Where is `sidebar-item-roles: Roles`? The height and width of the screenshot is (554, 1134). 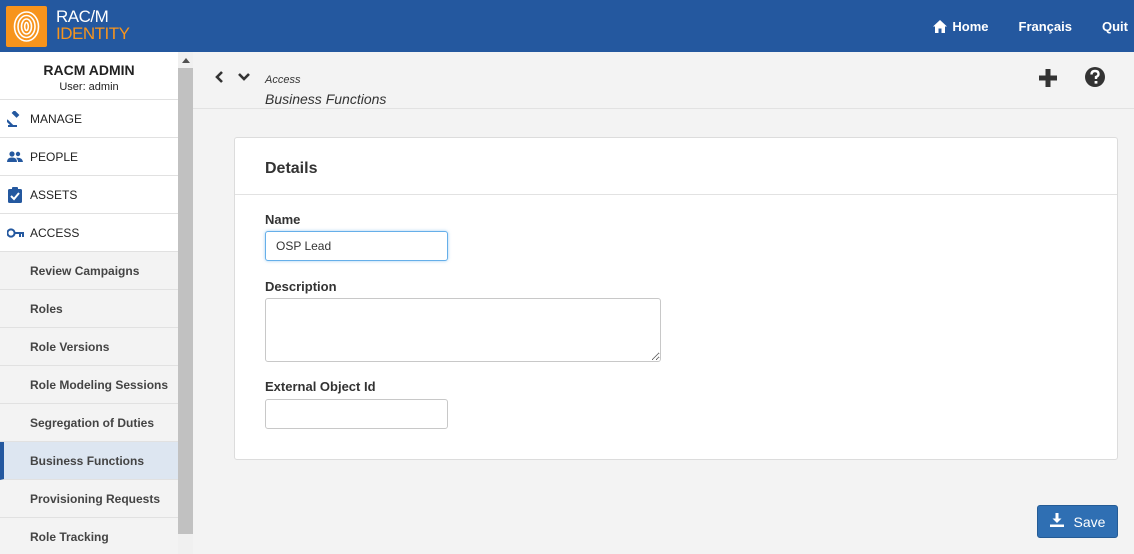
sidebar-item-roles: Roles is located at coordinates (89, 309).